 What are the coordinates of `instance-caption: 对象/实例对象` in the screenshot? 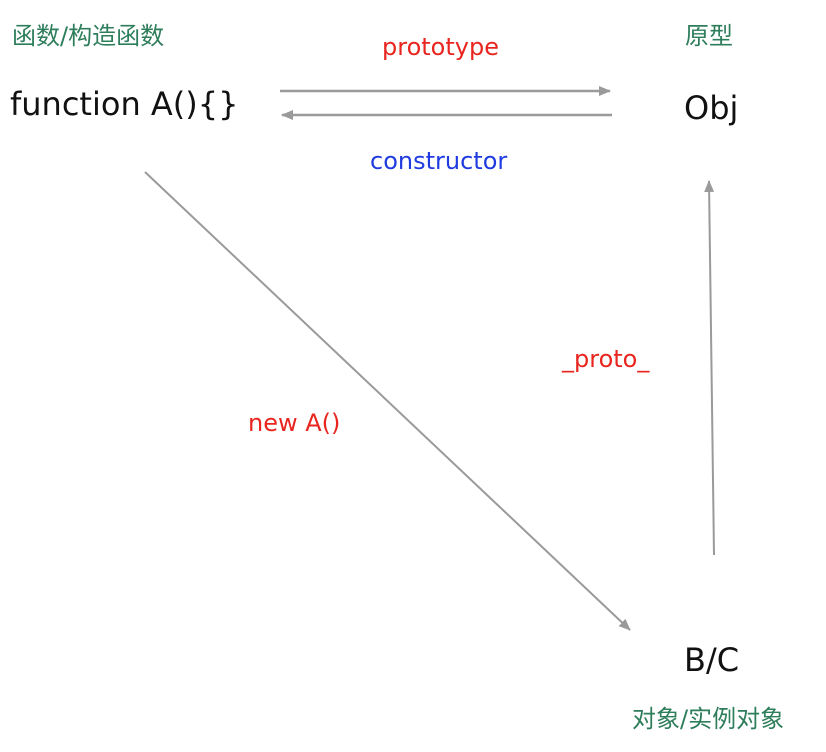 It's located at (708, 719).